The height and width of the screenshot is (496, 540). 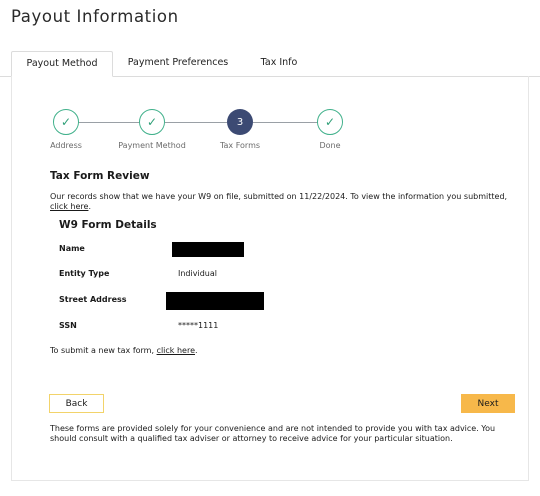 I want to click on entity-type-value: Individual, so click(x=197, y=273).